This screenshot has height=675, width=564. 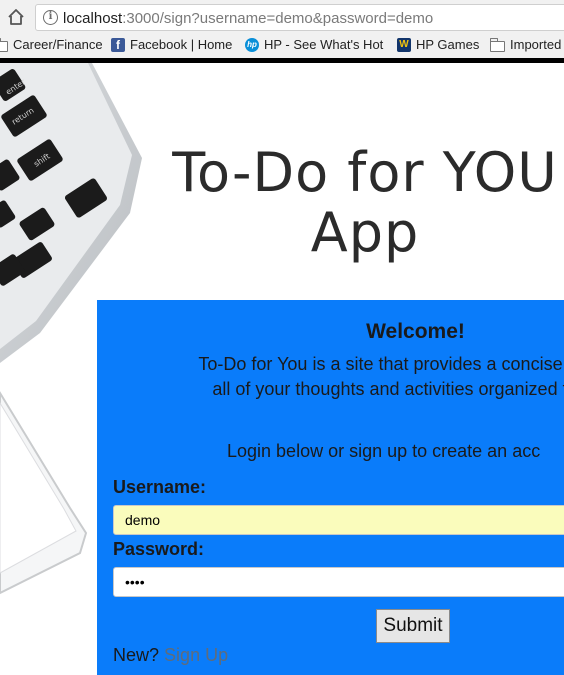 What do you see at coordinates (324, 44) in the screenshot?
I see `bookmark-label: HP - See What's Hot` at bounding box center [324, 44].